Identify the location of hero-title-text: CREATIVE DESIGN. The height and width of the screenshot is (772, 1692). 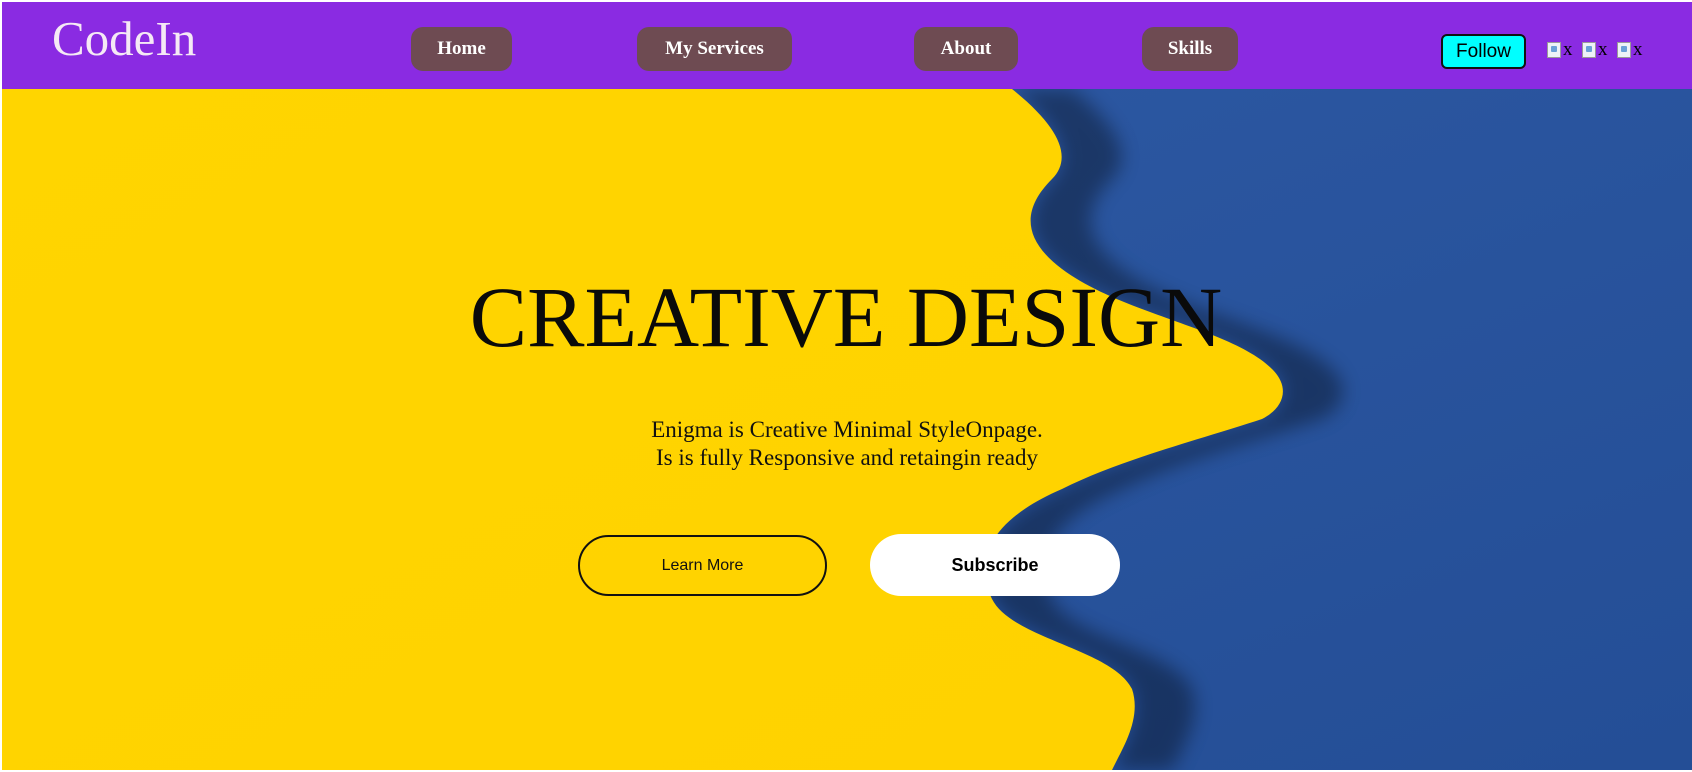
(846, 317).